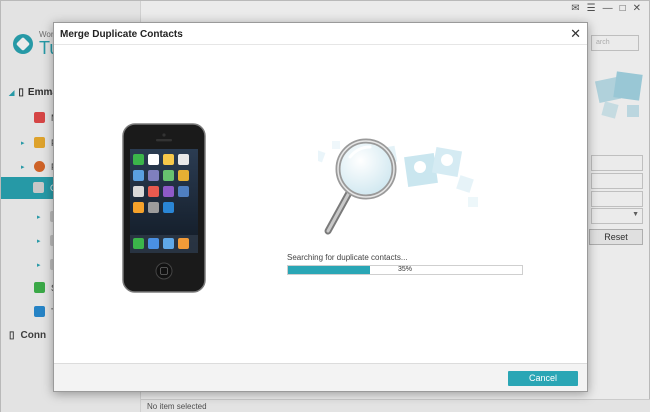  I want to click on progress-bar: 35%, so click(405, 270).